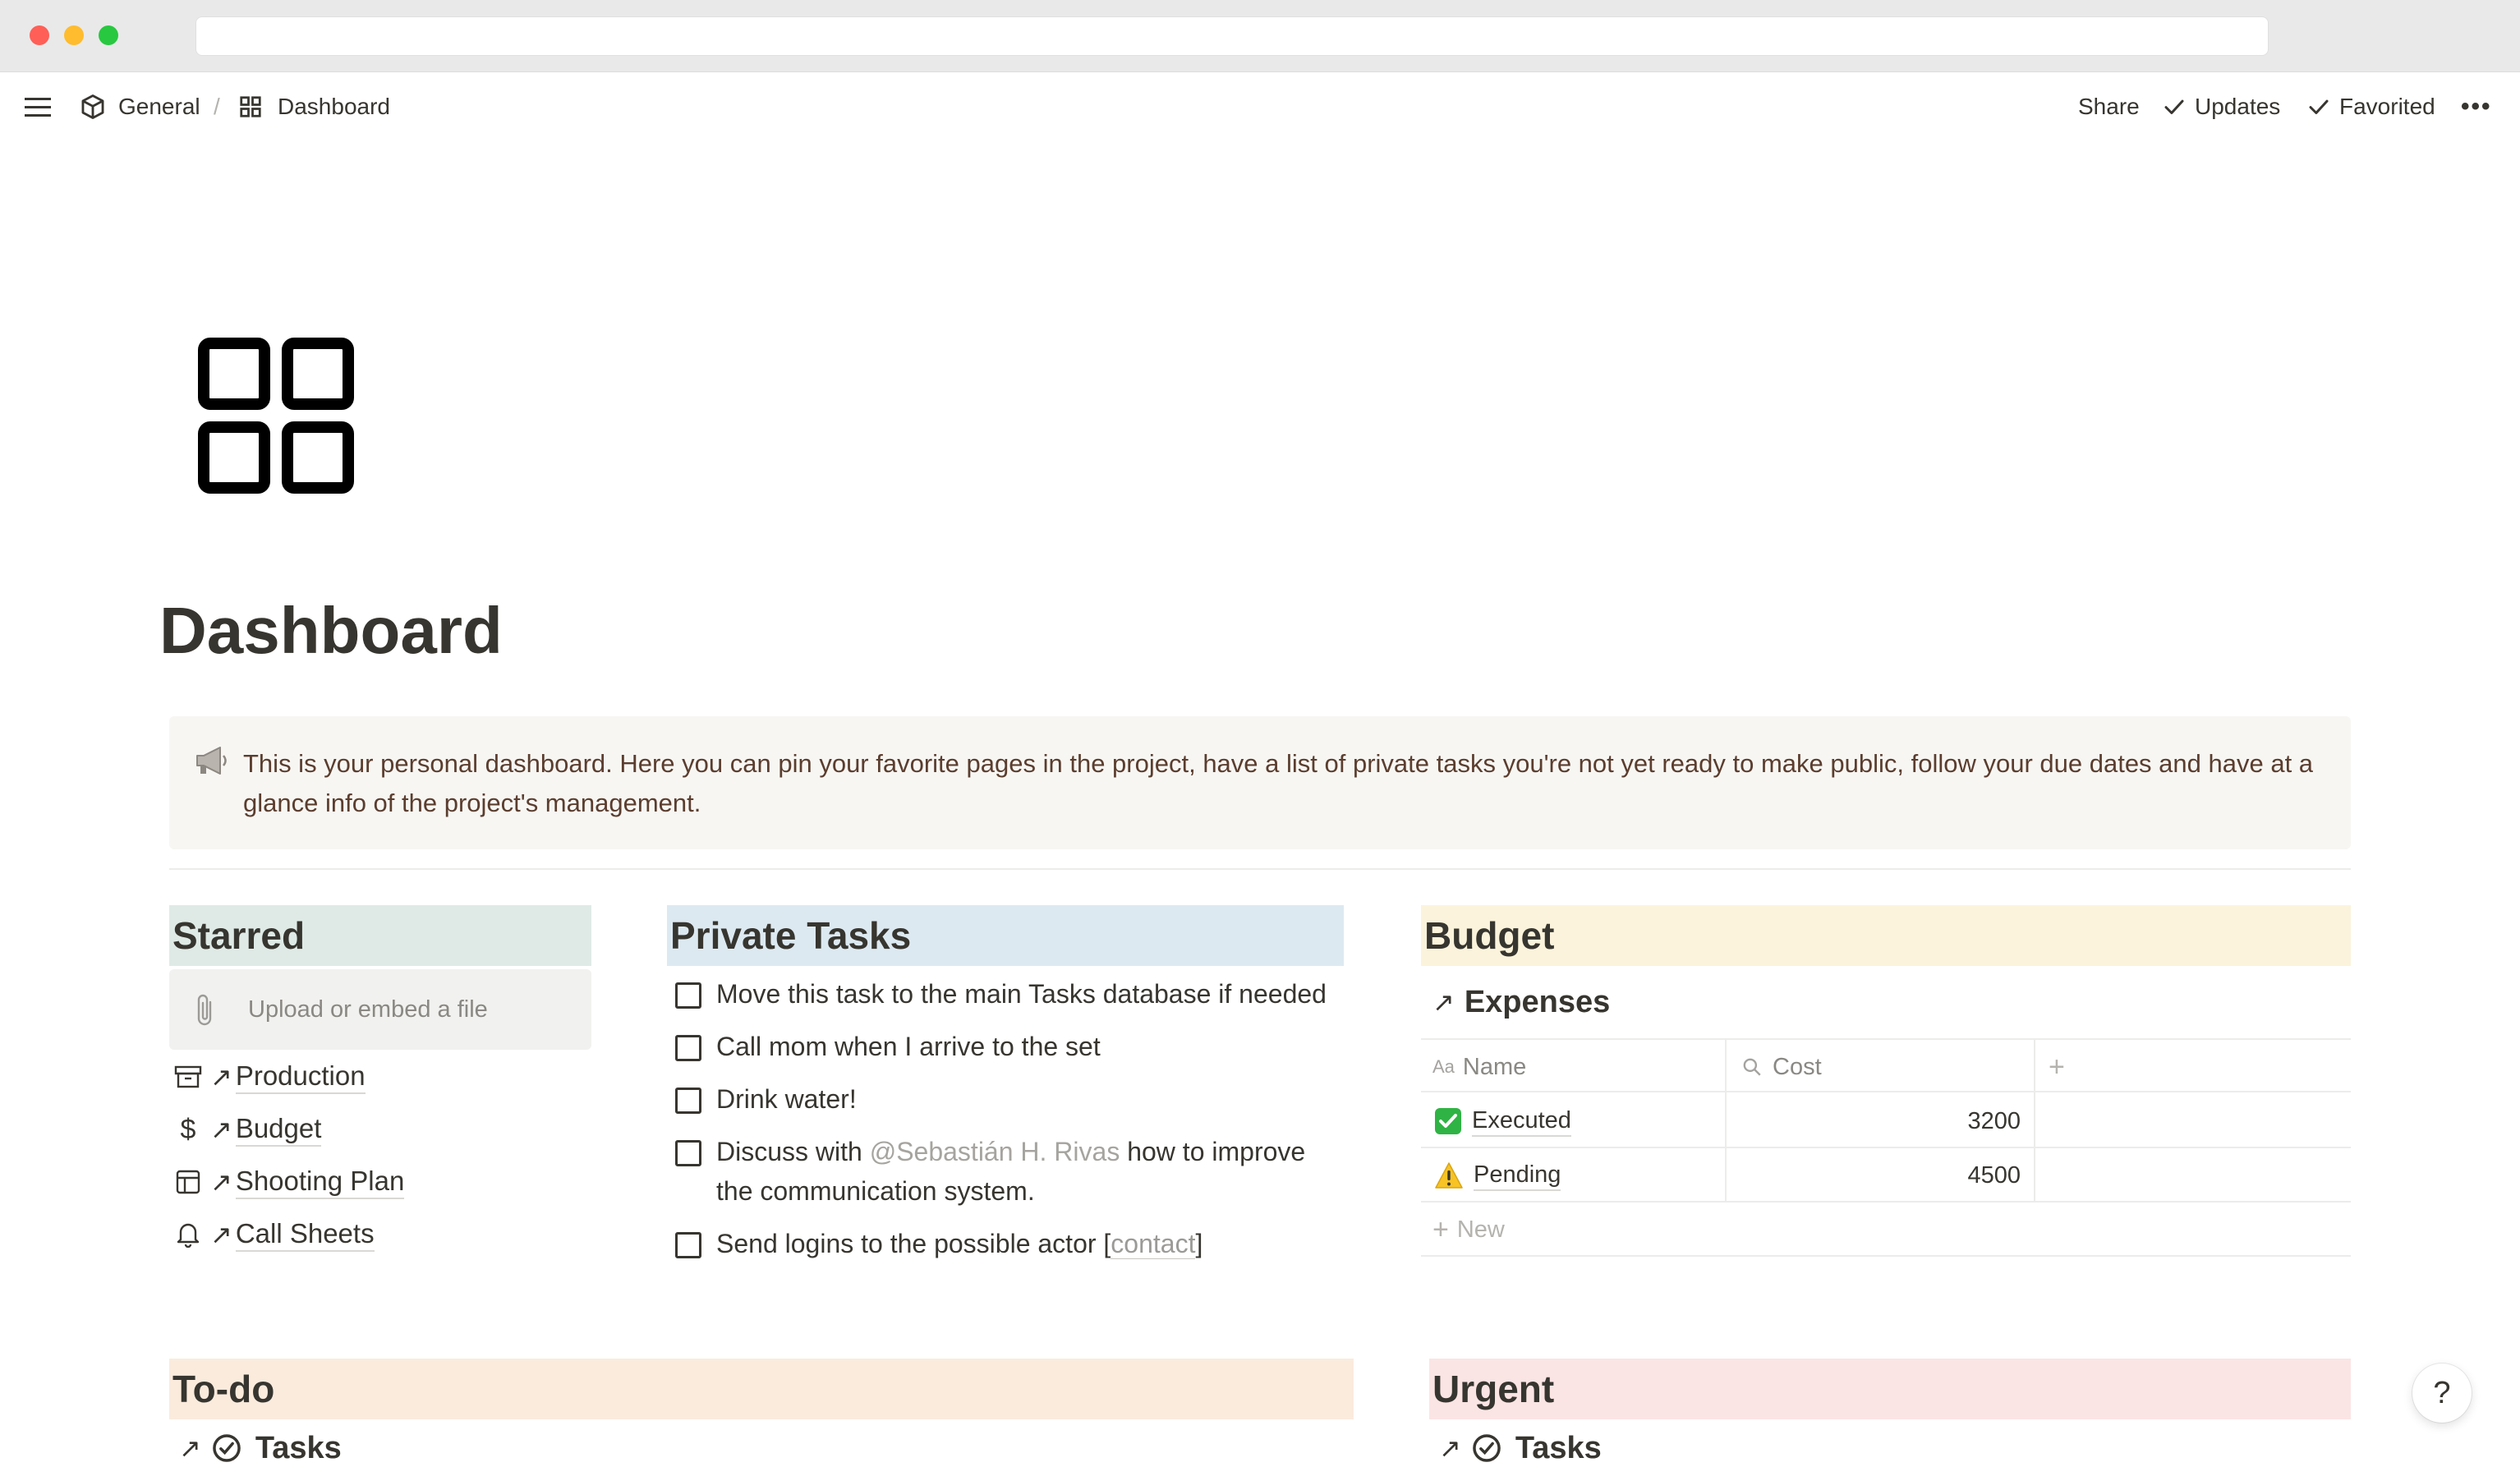 The image size is (2520, 1467). I want to click on task-text-pre: Discuss with, so click(793, 1151).